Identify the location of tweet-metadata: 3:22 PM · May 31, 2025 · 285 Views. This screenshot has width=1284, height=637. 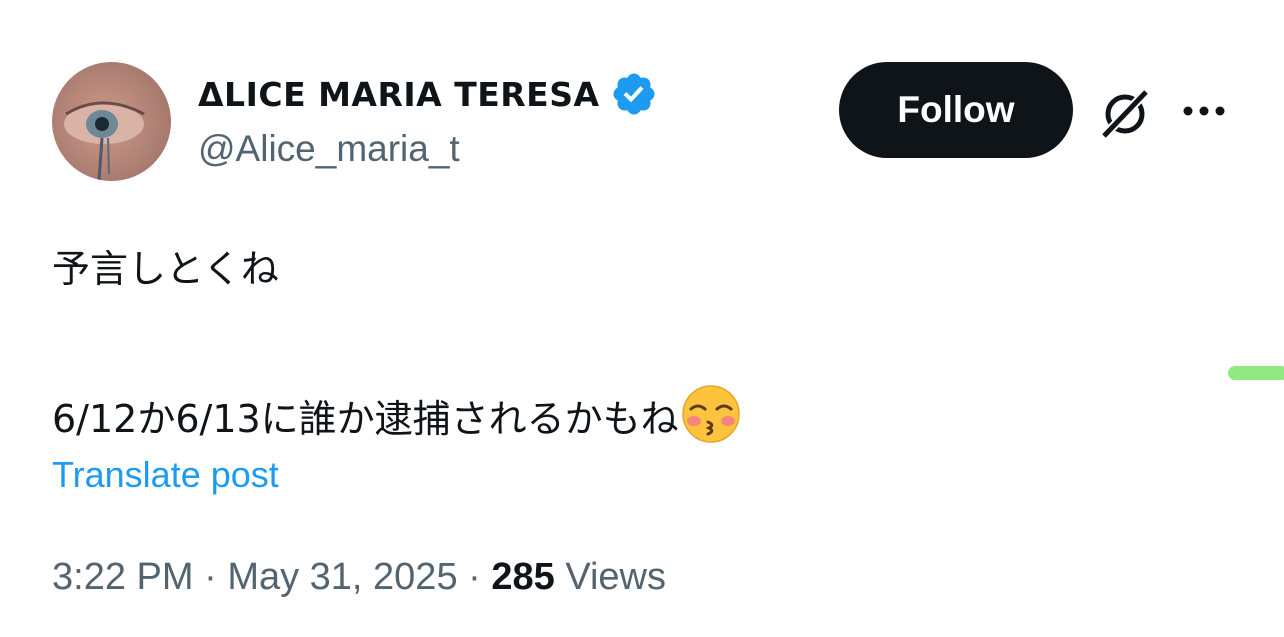
(359, 577).